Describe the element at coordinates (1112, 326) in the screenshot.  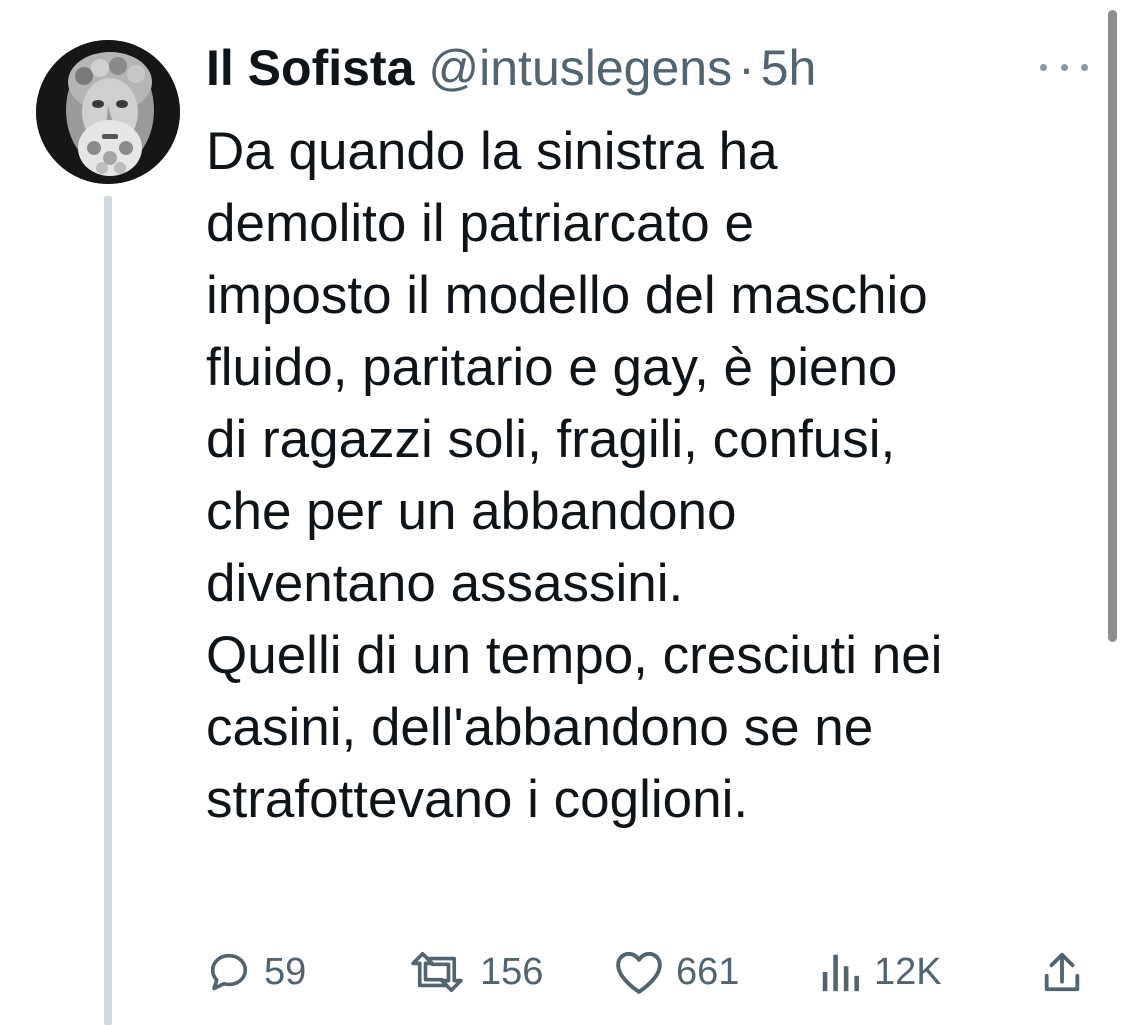
I see `scrollbar-thumb` at that location.